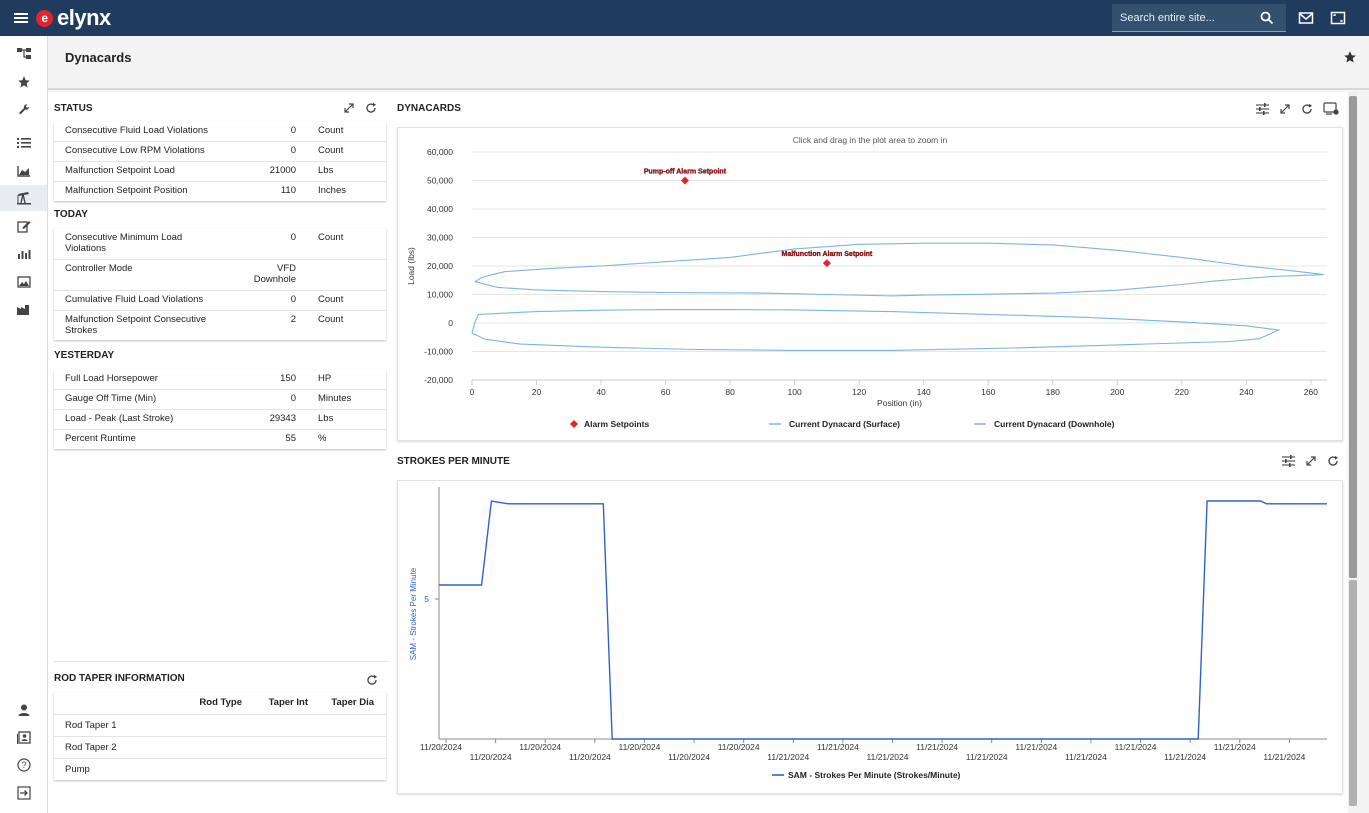  I want to click on user-icon, so click(23, 710).